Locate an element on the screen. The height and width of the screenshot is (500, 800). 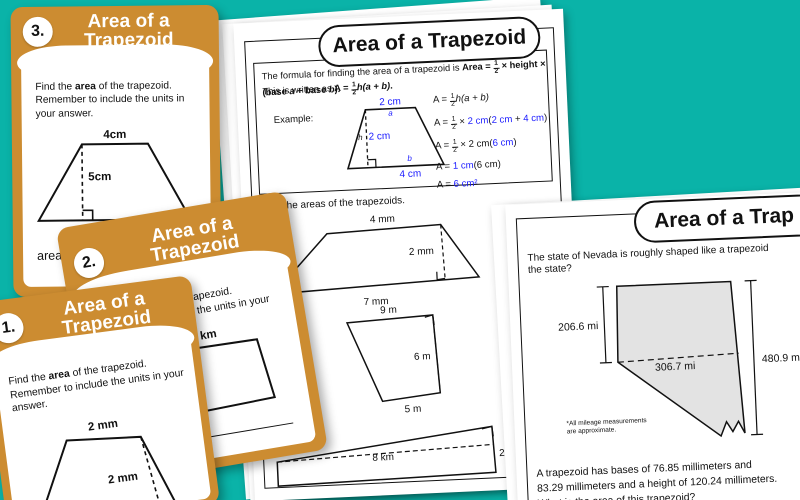
step1-rest: h(a + b) is located at coordinates (472, 98).